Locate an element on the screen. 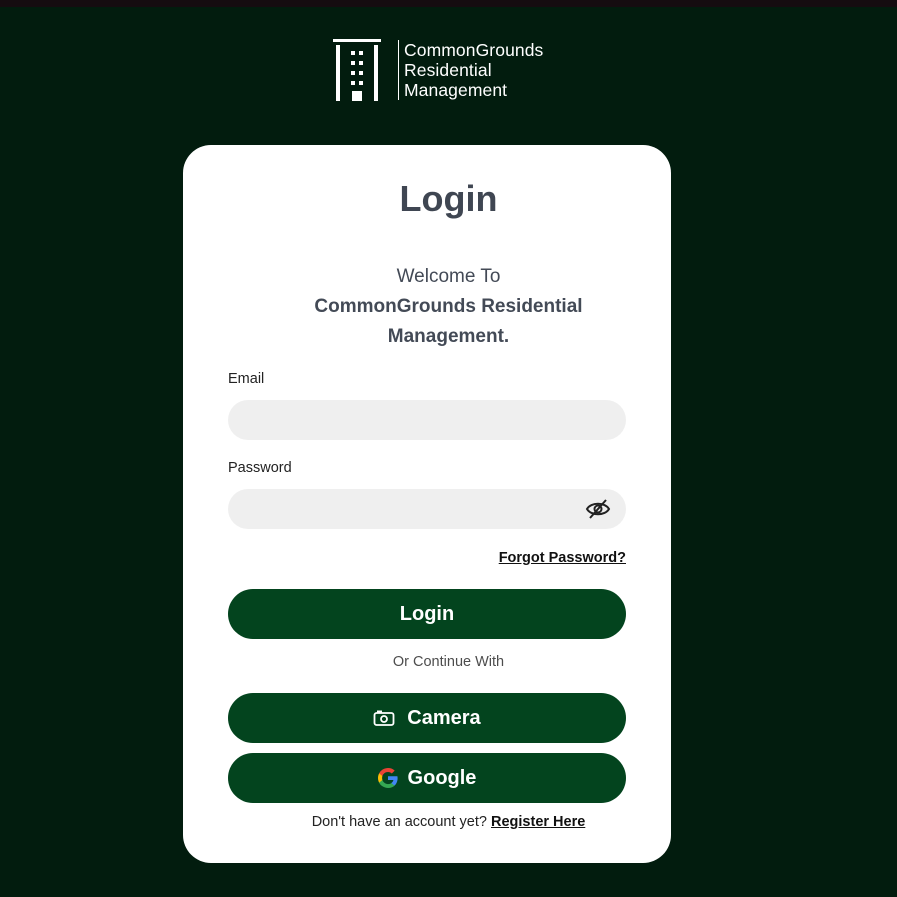  login-title: Login is located at coordinates (448, 198).